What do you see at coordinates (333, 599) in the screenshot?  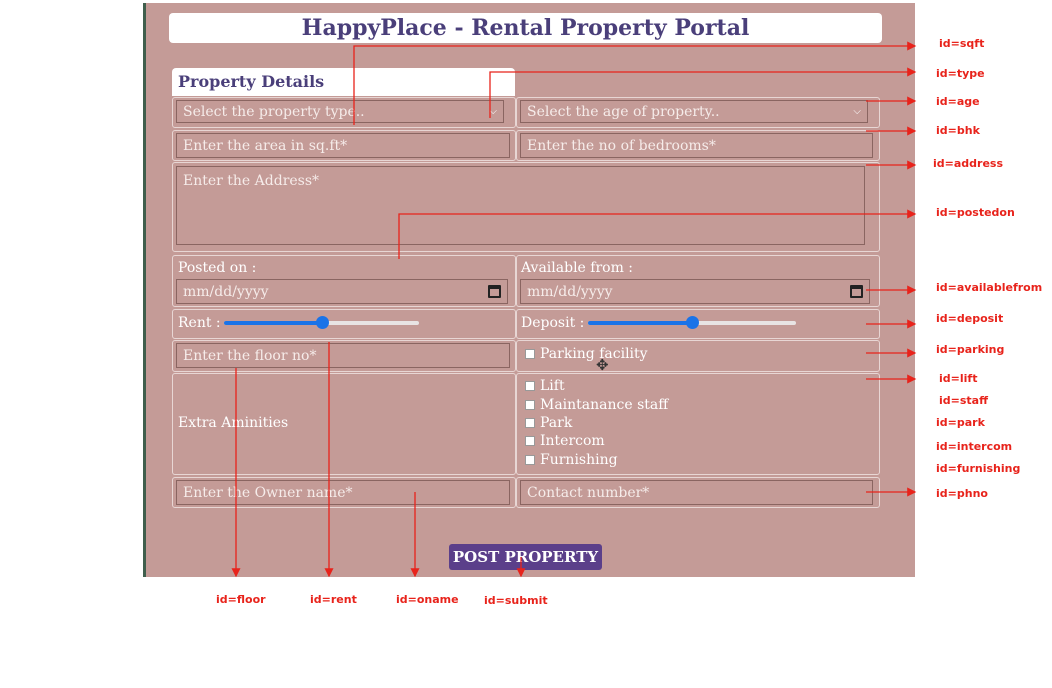 I see `annotation-rent: id=rent` at bounding box center [333, 599].